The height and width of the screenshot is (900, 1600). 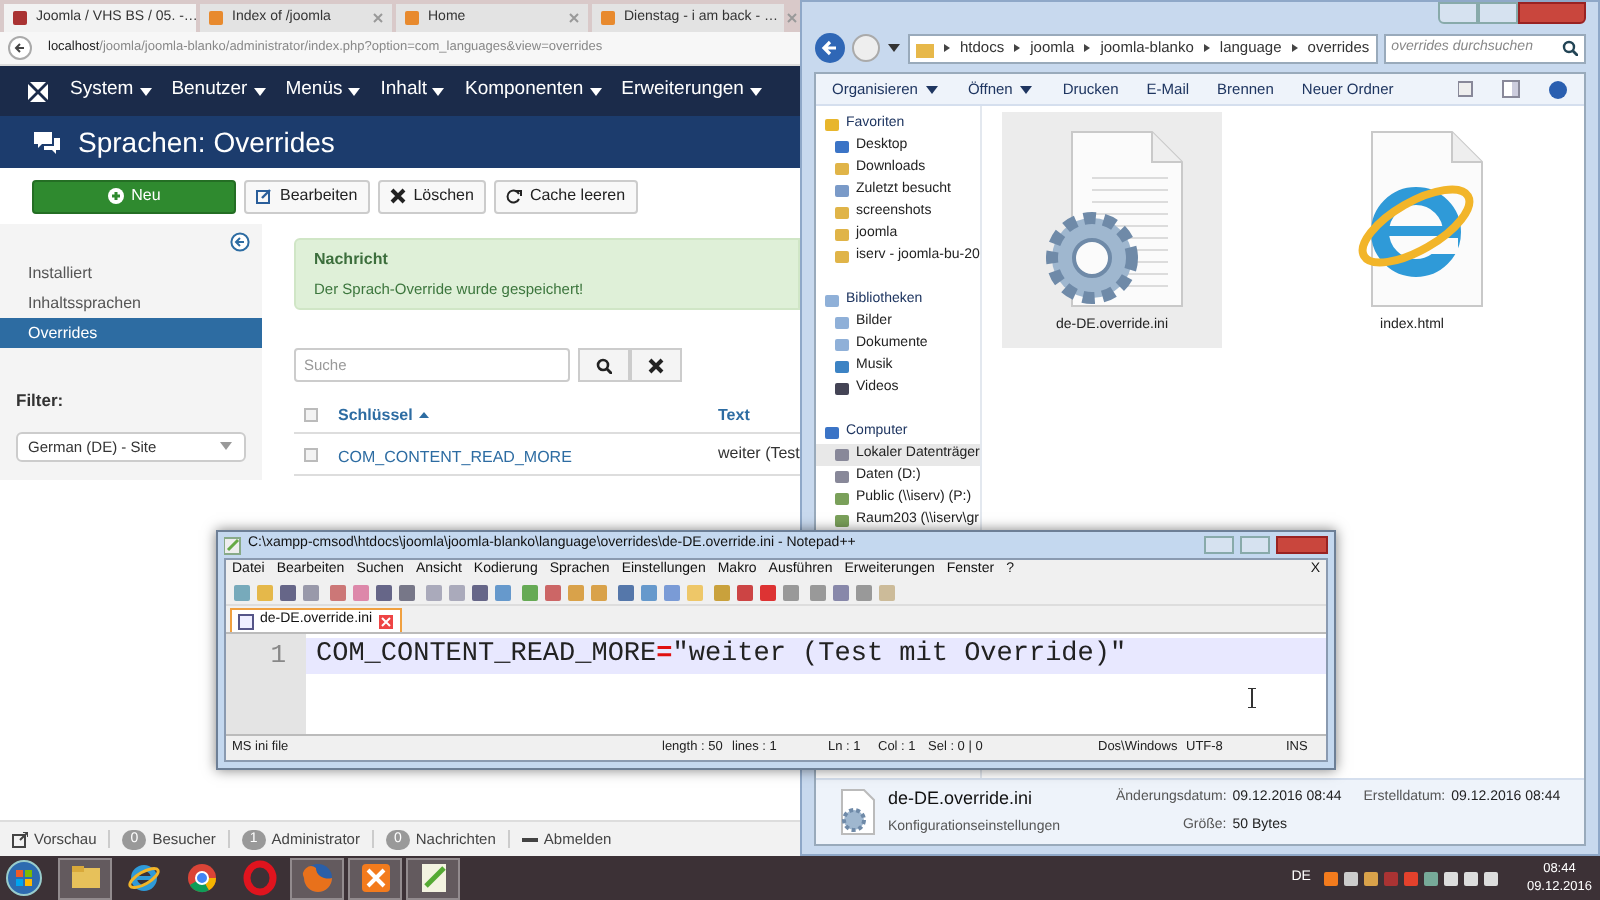 What do you see at coordinates (259, 878) in the screenshot?
I see `ring-icon` at bounding box center [259, 878].